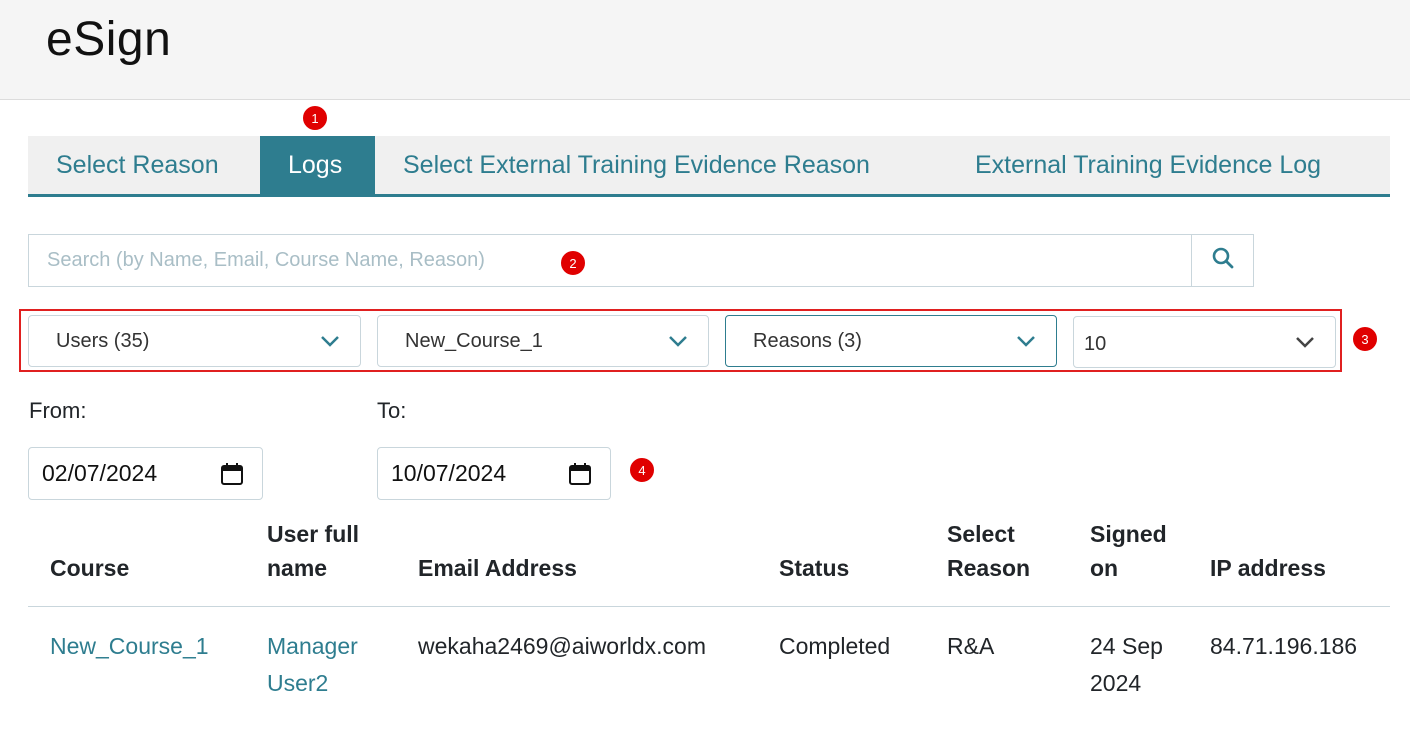  Describe the element at coordinates (315, 118) in the screenshot. I see `annotation-badge-1: 1` at that location.